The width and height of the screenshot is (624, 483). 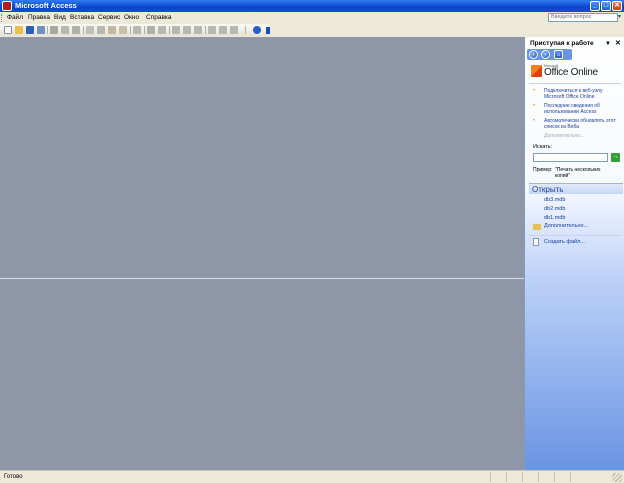 What do you see at coordinates (570, 157) in the screenshot?
I see `search-input` at bounding box center [570, 157].